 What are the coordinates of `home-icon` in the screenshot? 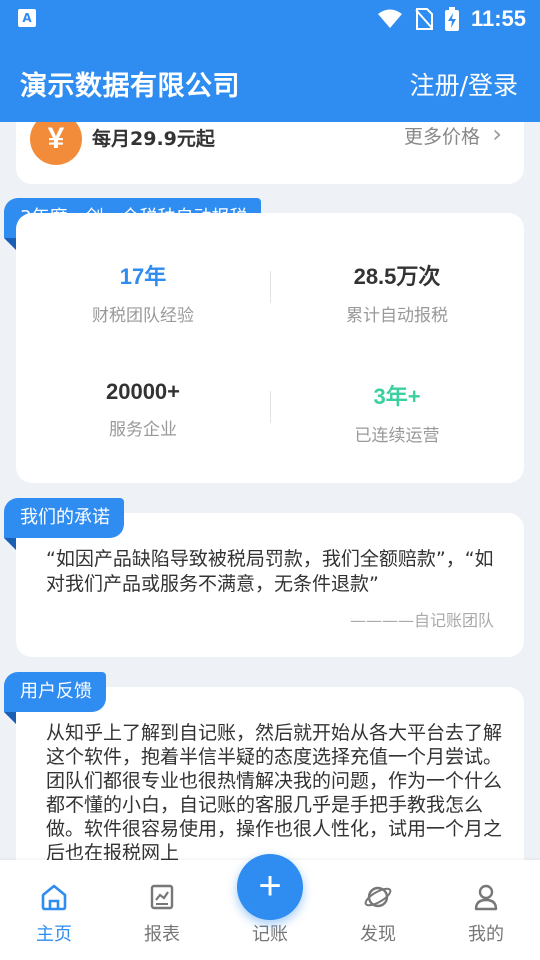 It's located at (54, 897).